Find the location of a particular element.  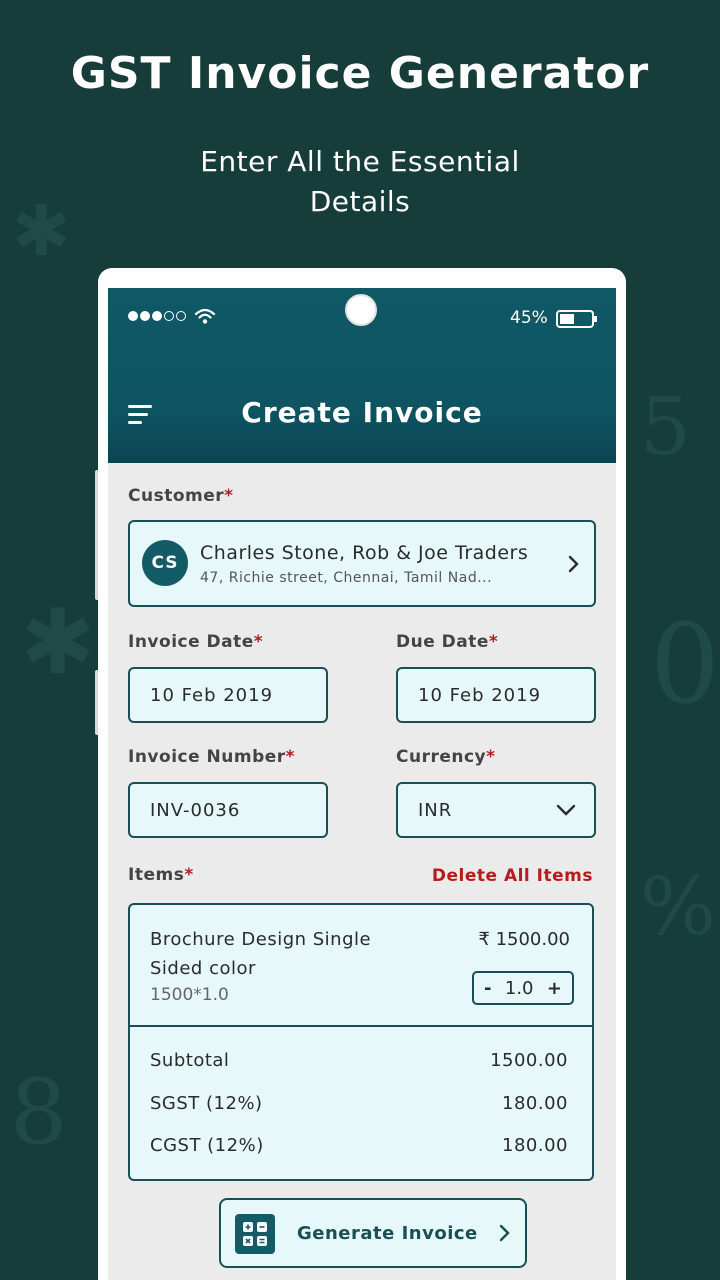

item-calc: 1500*1.0 is located at coordinates (189, 995).